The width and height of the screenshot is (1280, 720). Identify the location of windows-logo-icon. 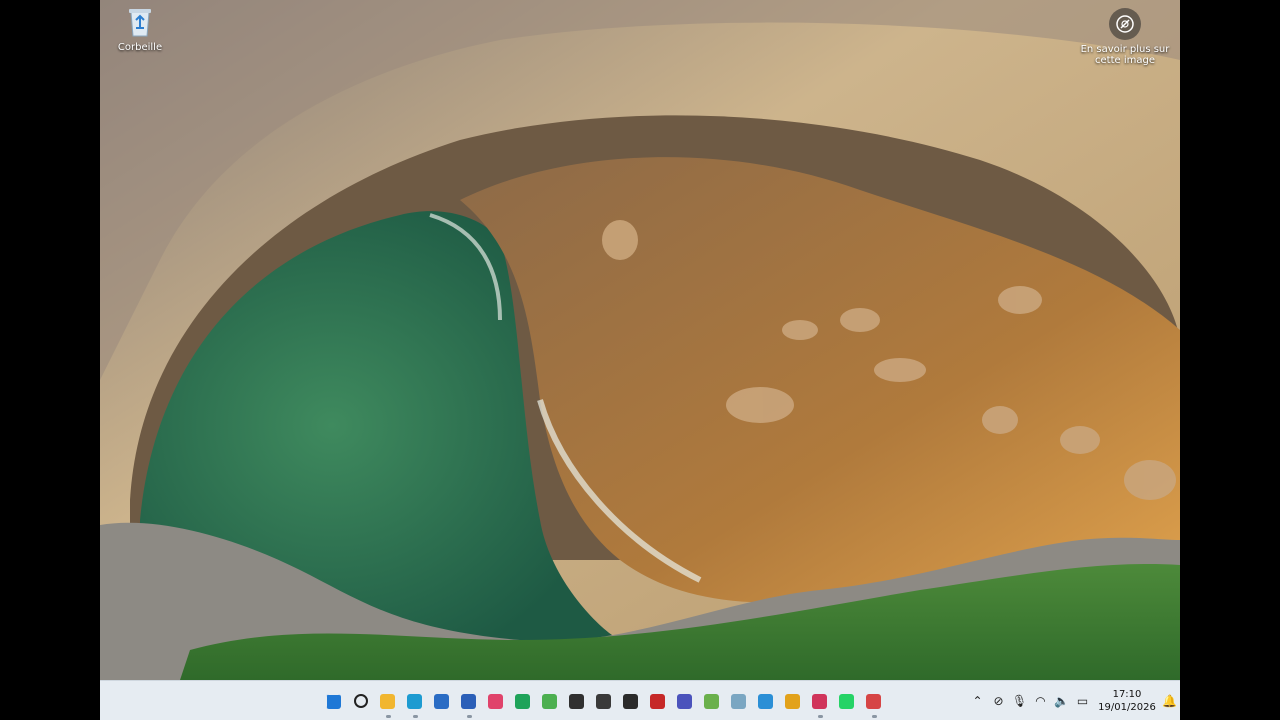
(333, 701).